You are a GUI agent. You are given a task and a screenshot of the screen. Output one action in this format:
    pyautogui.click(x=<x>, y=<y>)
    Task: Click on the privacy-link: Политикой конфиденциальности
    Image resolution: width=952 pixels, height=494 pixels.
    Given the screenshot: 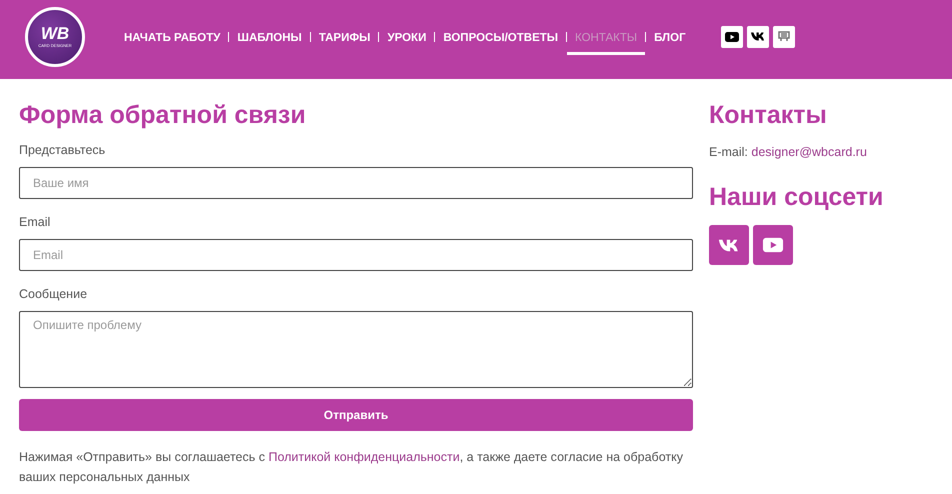 What is the action you would take?
    pyautogui.click(x=364, y=457)
    